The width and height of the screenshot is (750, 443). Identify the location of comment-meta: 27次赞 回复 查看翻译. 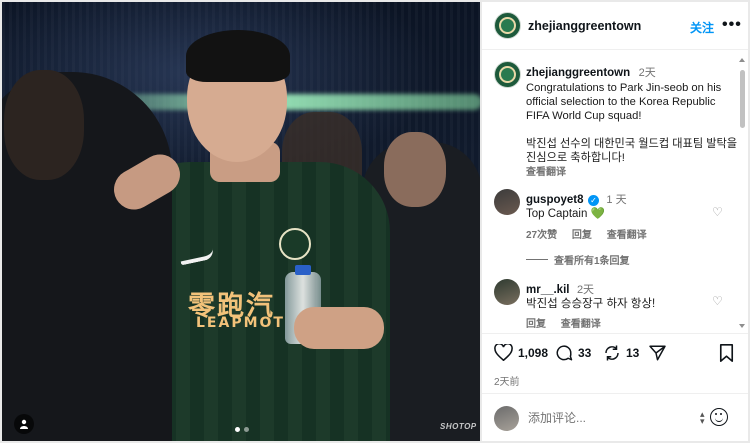
(592, 233).